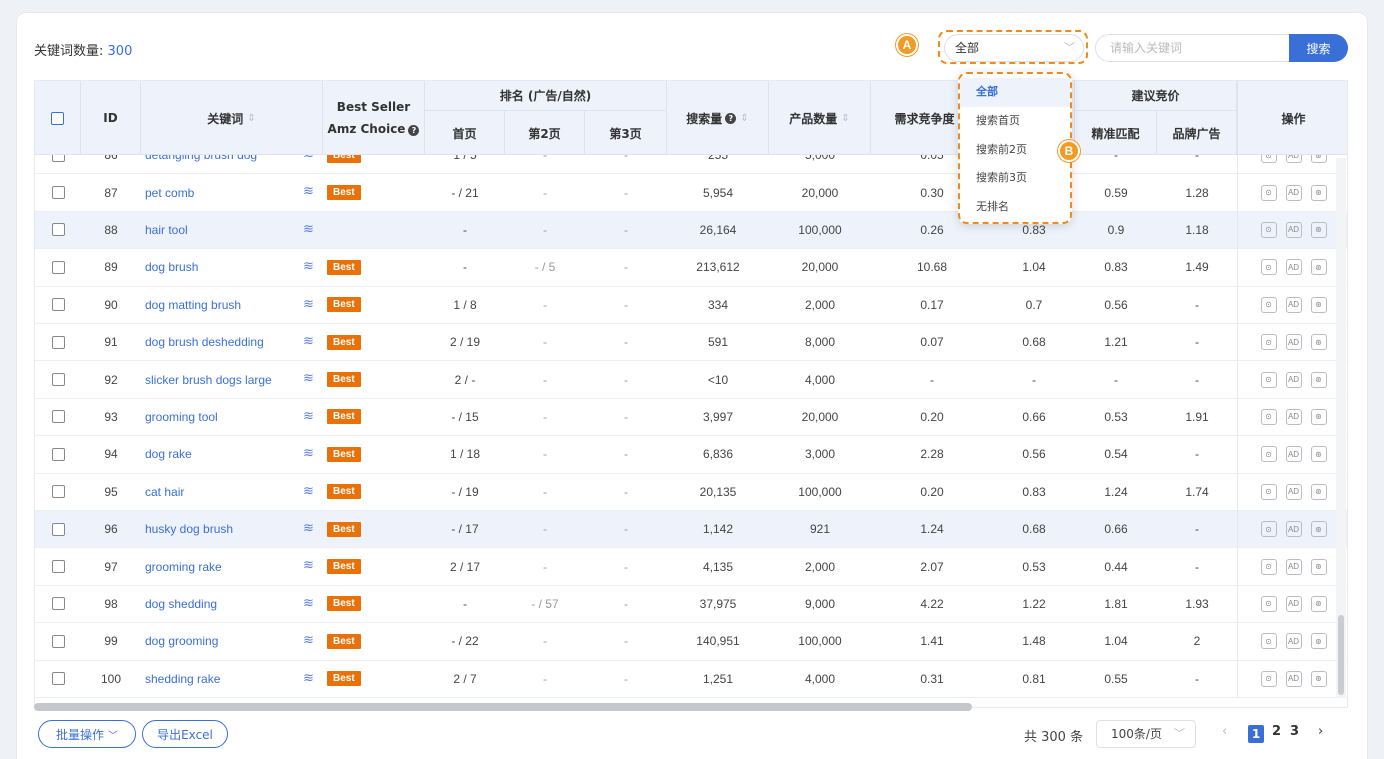 Image resolution: width=1384 pixels, height=759 pixels. I want to click on keyword-link: dog brush deshedding, so click(221, 342).